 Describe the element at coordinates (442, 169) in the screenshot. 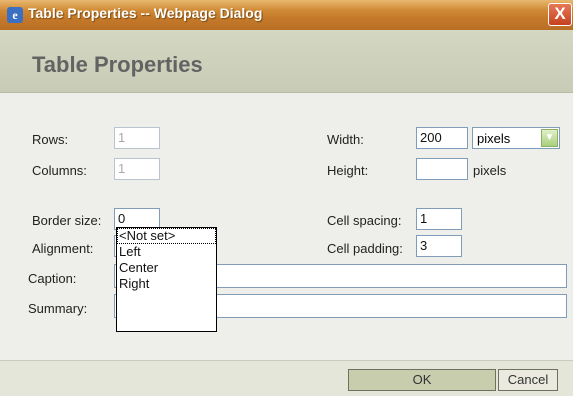

I see `height-input` at that location.